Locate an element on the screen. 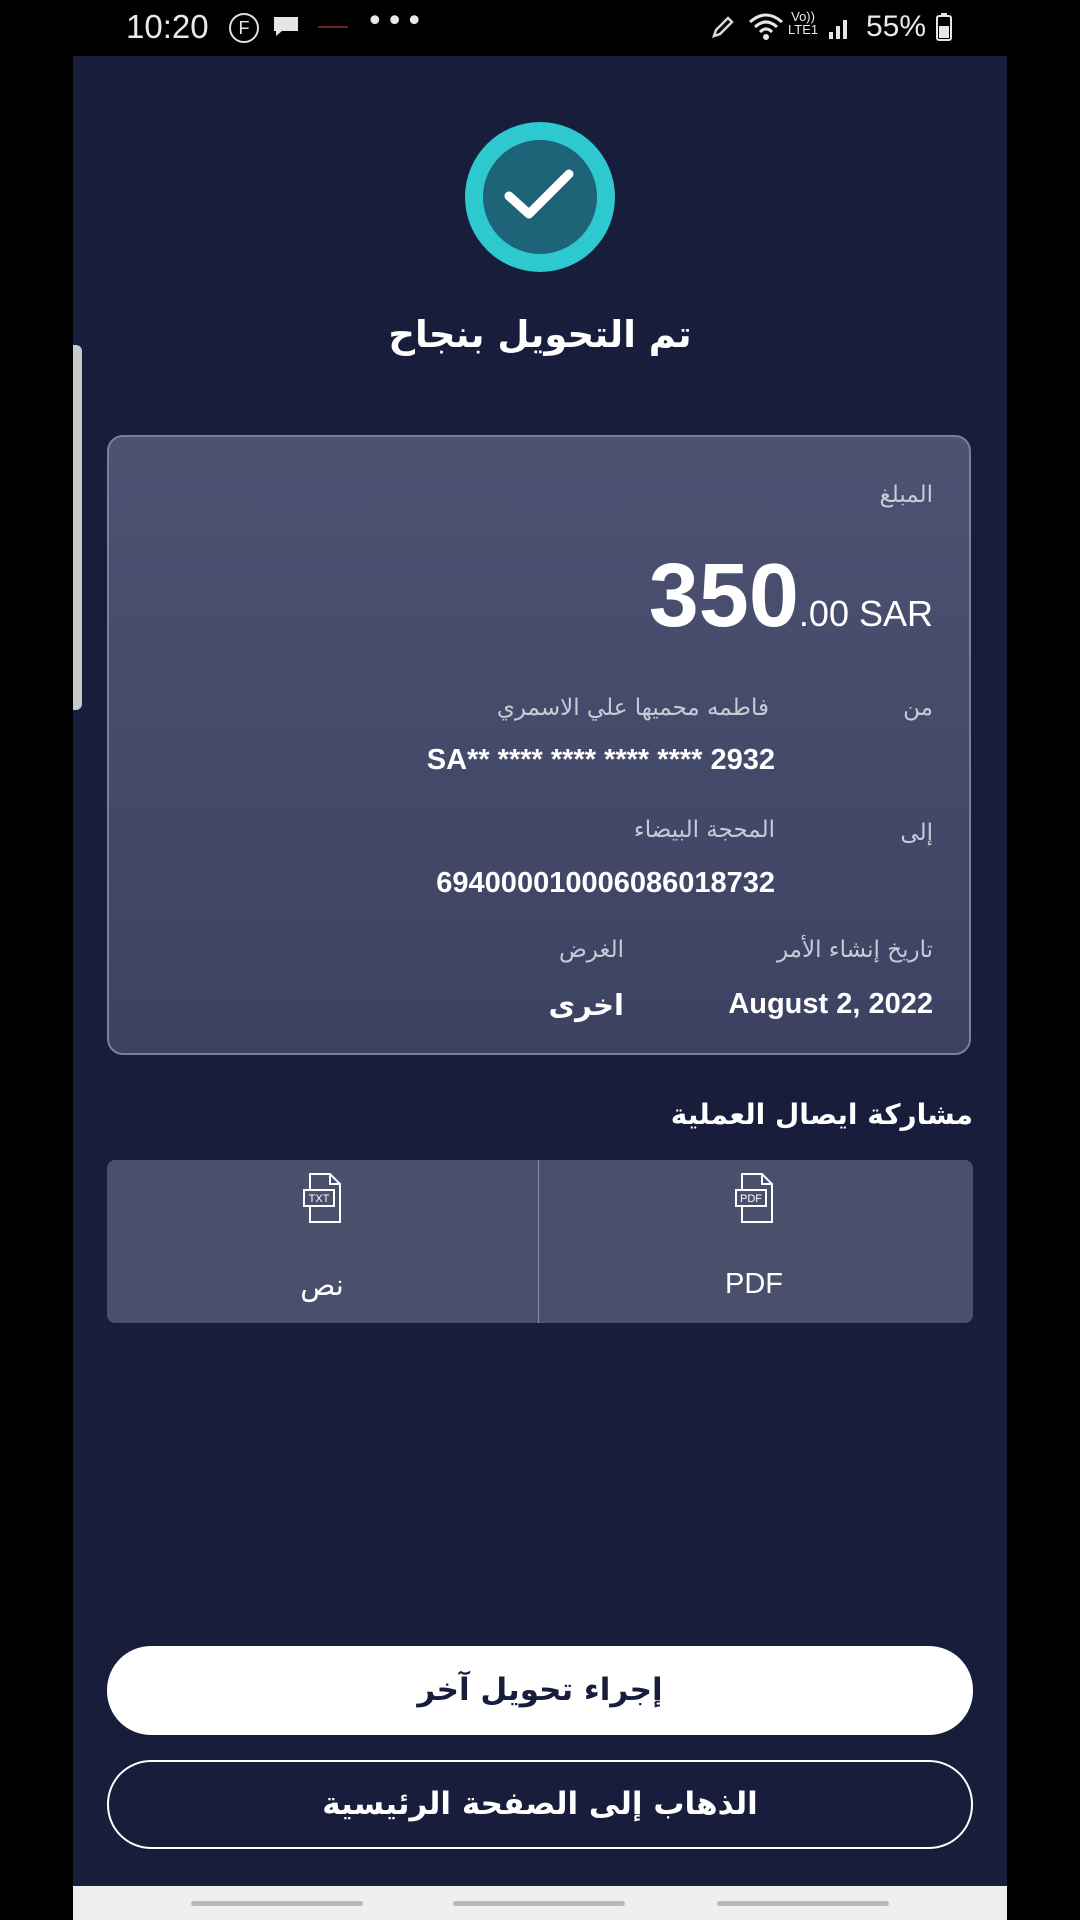  go-home-button: الذهاب إلى الصفحة الرئيسية is located at coordinates (540, 1804).